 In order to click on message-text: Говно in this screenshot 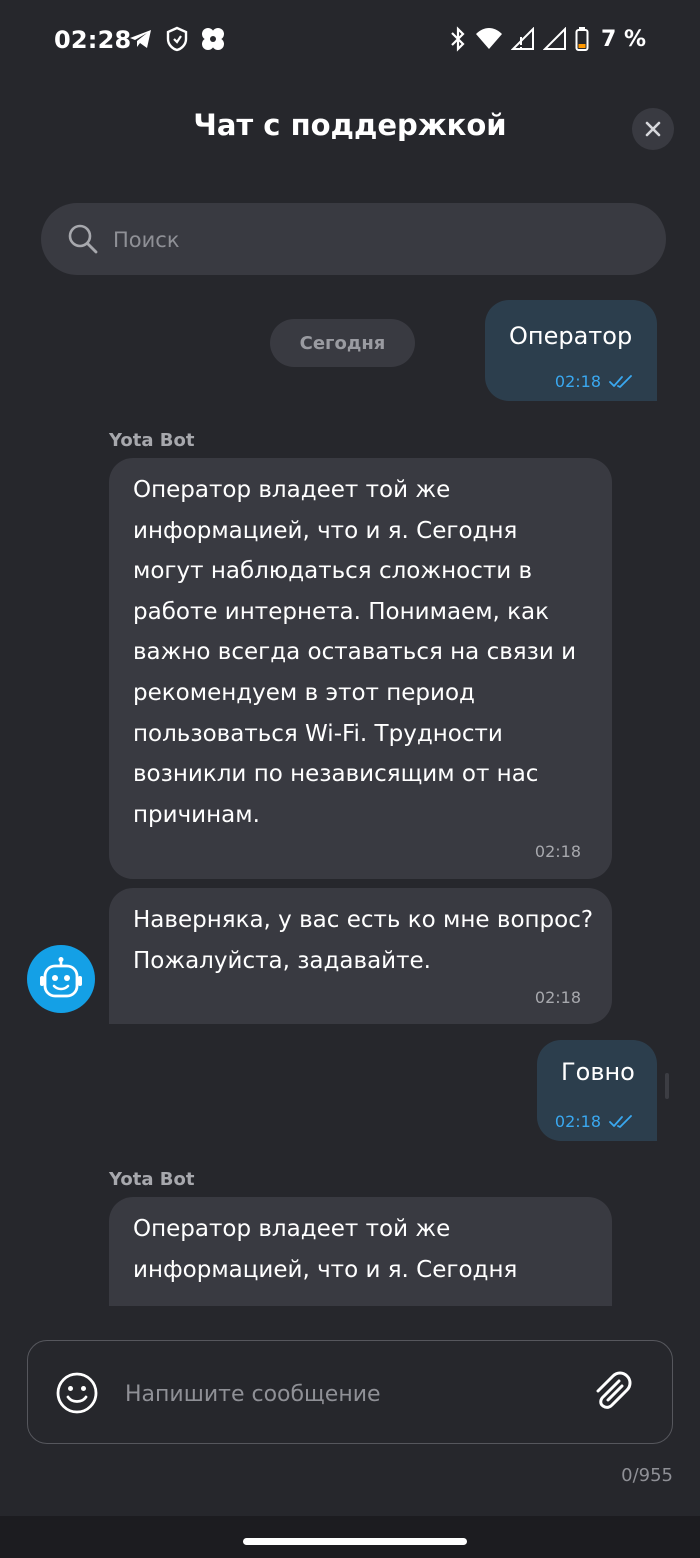, I will do `click(598, 1072)`.